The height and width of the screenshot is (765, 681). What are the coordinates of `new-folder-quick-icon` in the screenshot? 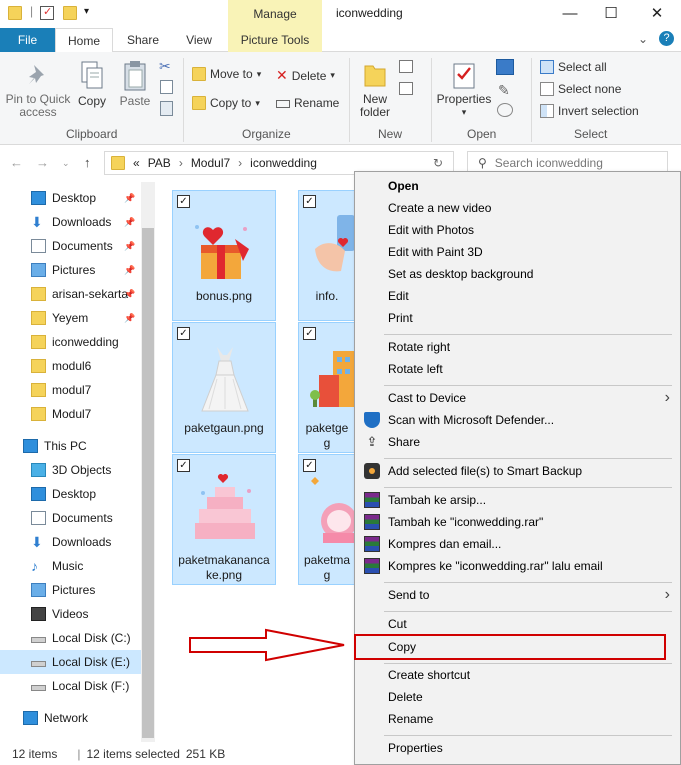 It's located at (70, 13).